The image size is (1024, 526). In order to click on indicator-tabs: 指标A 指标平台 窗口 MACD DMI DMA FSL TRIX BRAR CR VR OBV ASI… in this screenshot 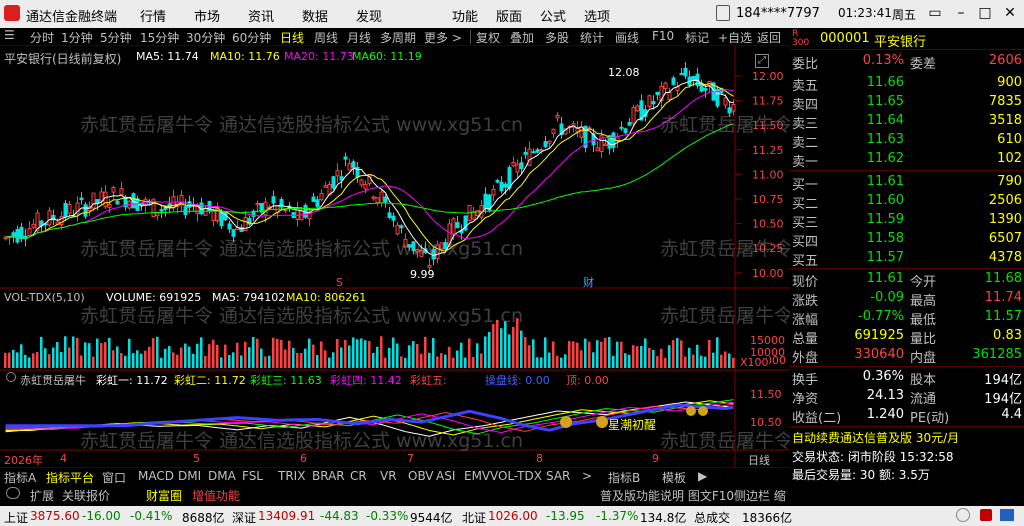, I will do `click(395, 476)`.